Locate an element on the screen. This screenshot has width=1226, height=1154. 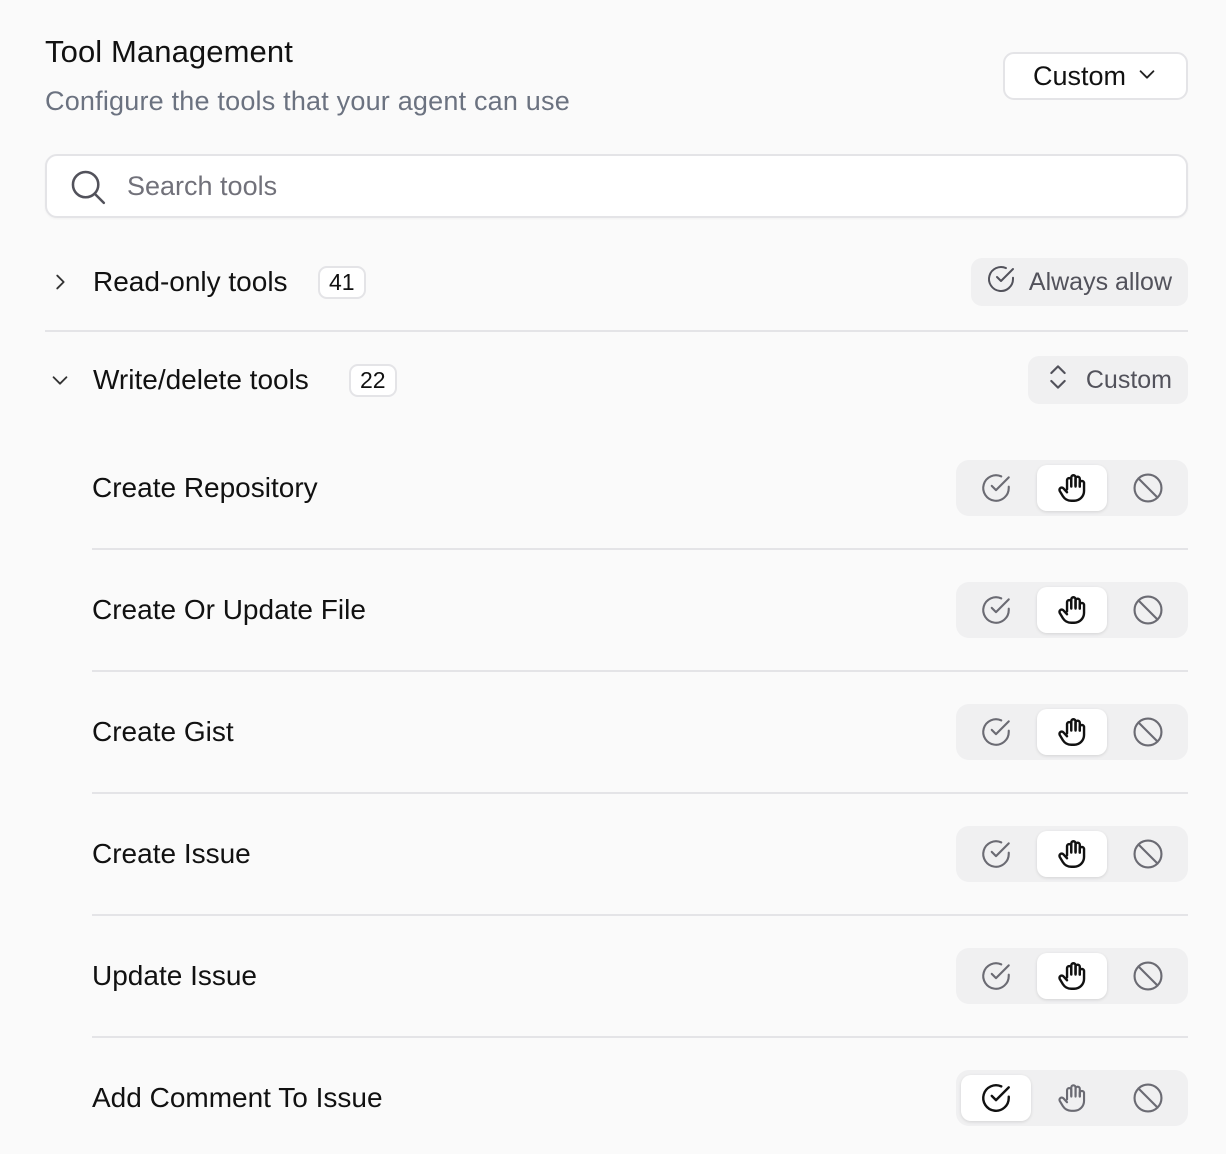
search-box is located at coordinates (616, 186).